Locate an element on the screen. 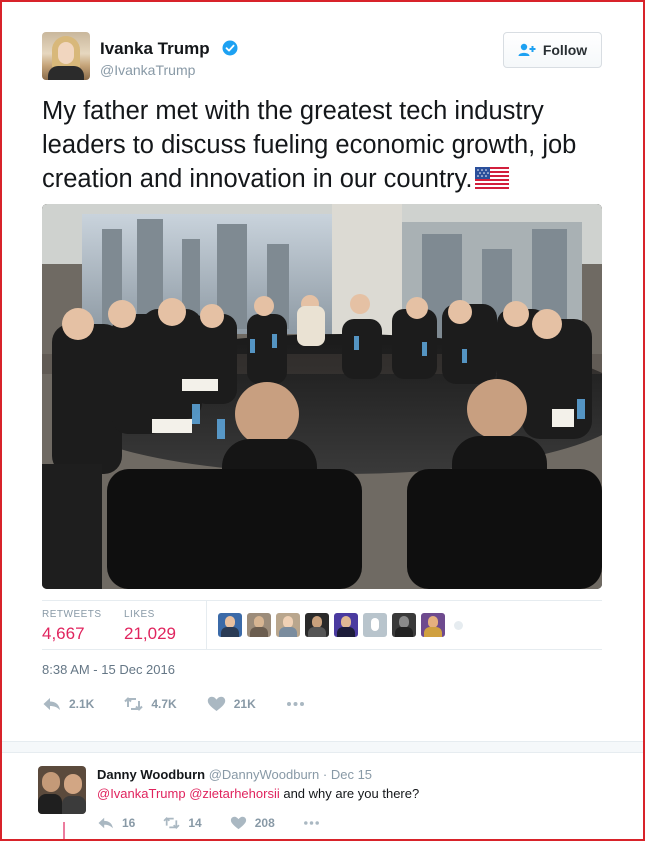 The image size is (645, 841). author-avatar is located at coordinates (66, 56).